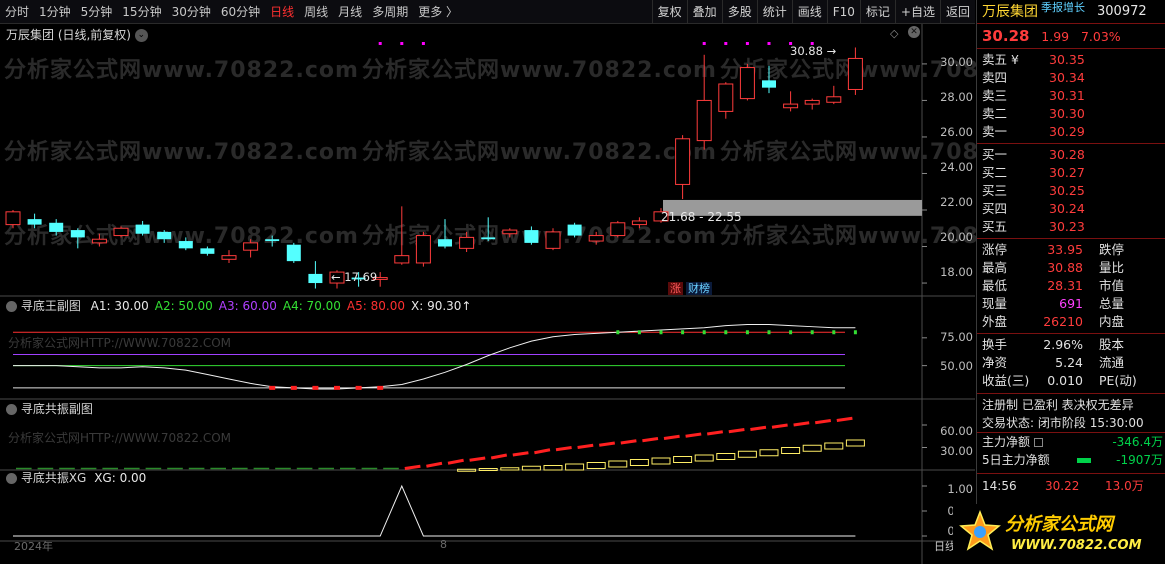  What do you see at coordinates (1071, 132) in the screenshot?
I see `ask-row: 卖一 30.29` at bounding box center [1071, 132].